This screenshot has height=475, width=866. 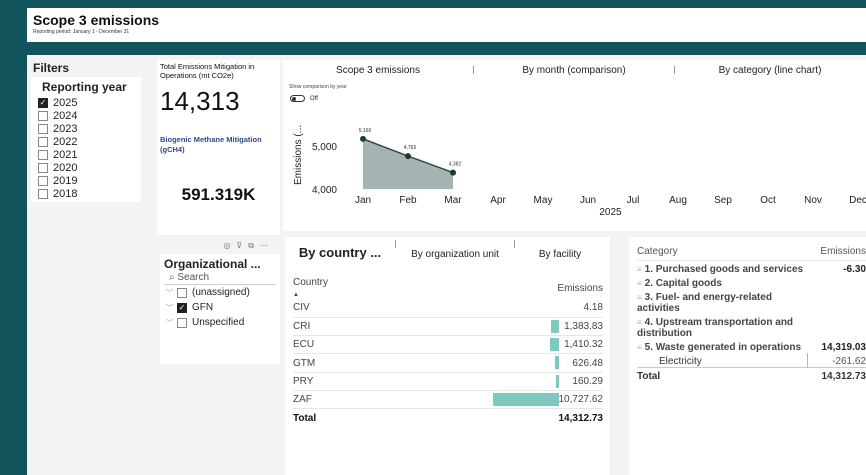 What do you see at coordinates (200, 101) in the screenshot?
I see `total-emissions-value: 14,313` at bounding box center [200, 101].